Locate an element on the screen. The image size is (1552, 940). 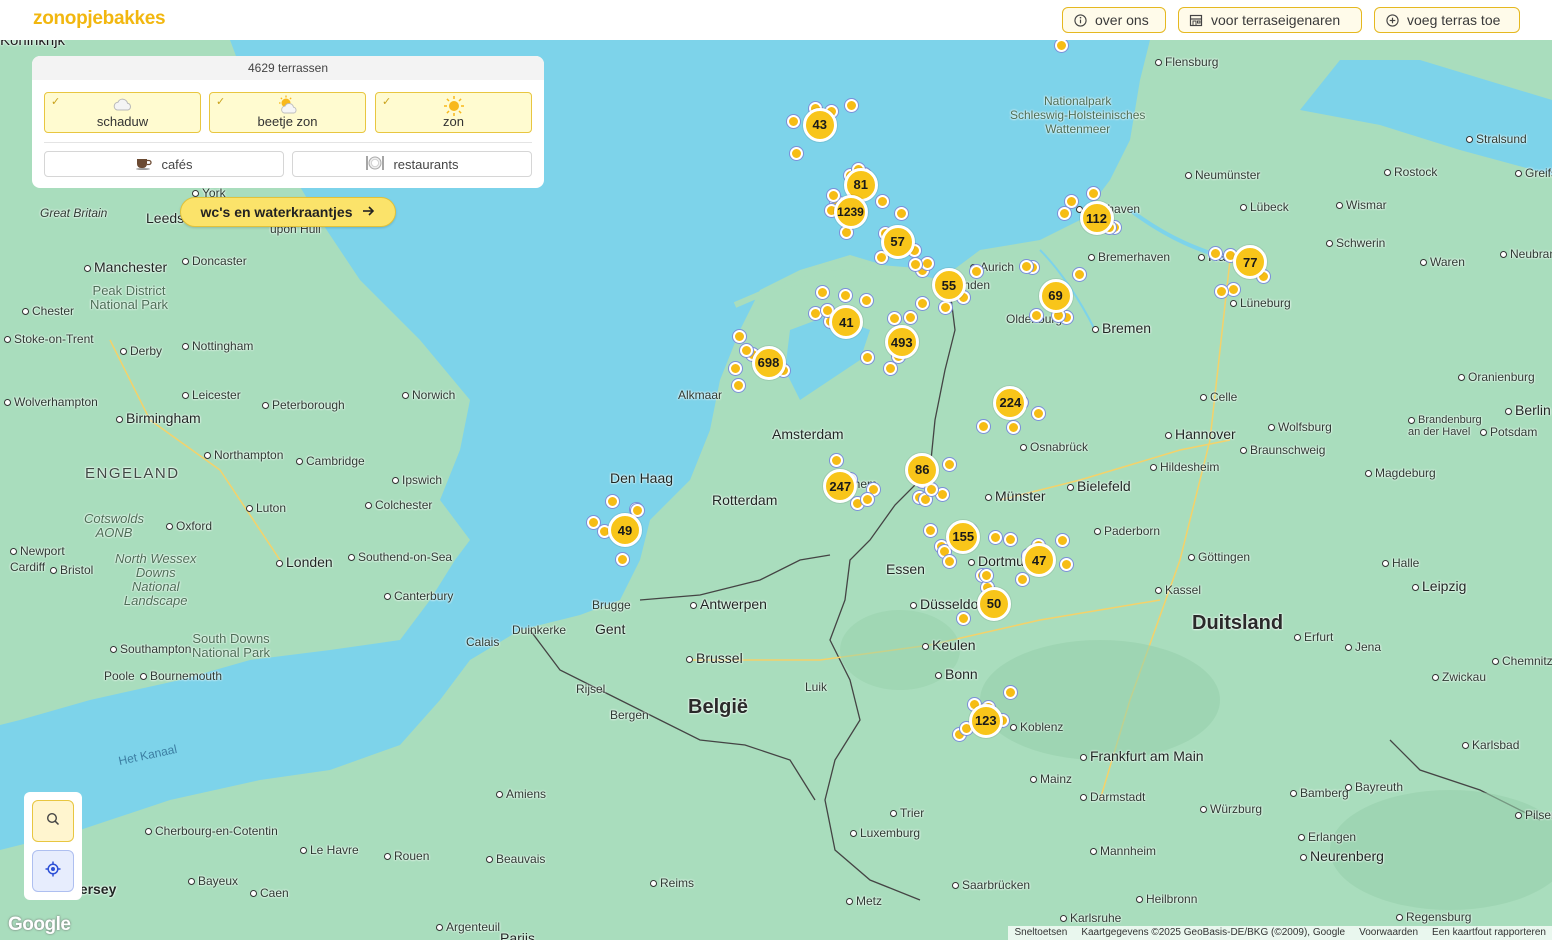
cluster-marker: 50 is located at coordinates (994, 603).